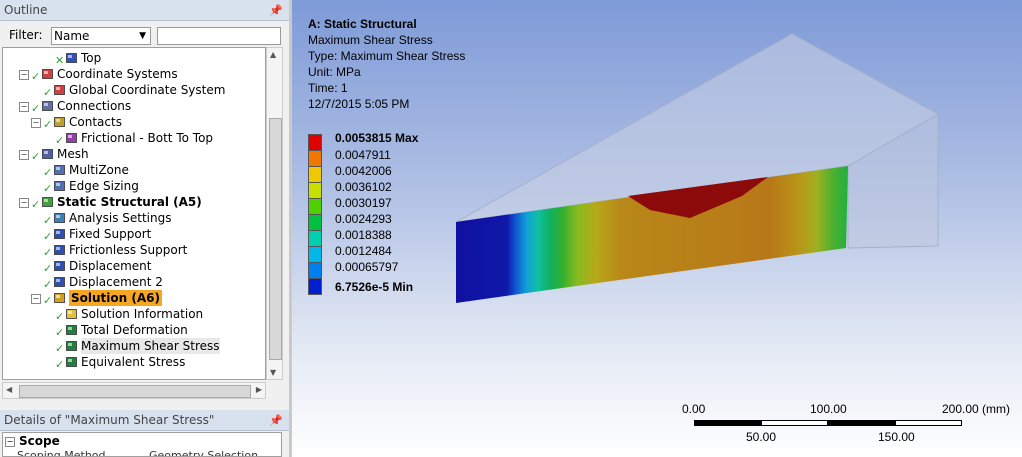 This screenshot has width=1022, height=457. What do you see at coordinates (91, 58) in the screenshot?
I see `tree-item-label: Top` at bounding box center [91, 58].